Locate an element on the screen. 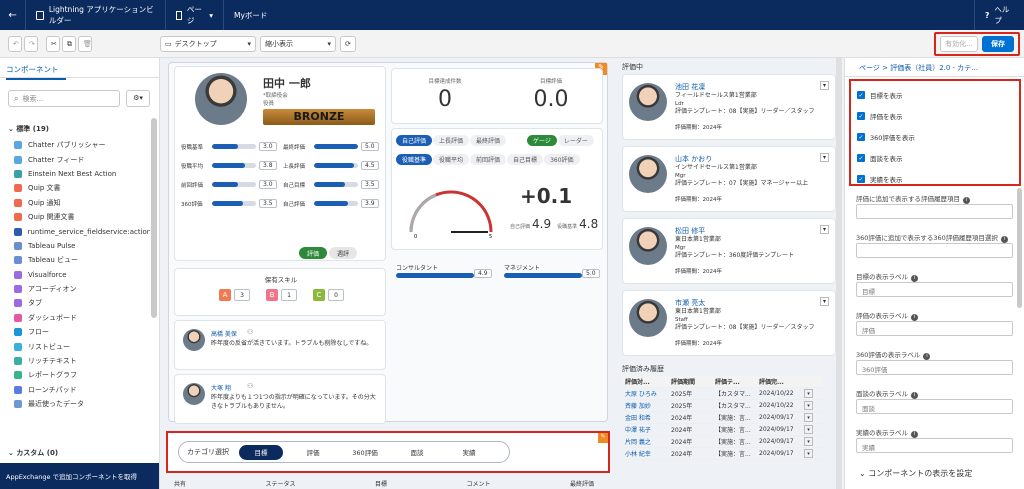 This screenshot has width=1024, height=489. device-select: ▭ デスクトップ ▾ is located at coordinates (208, 44).